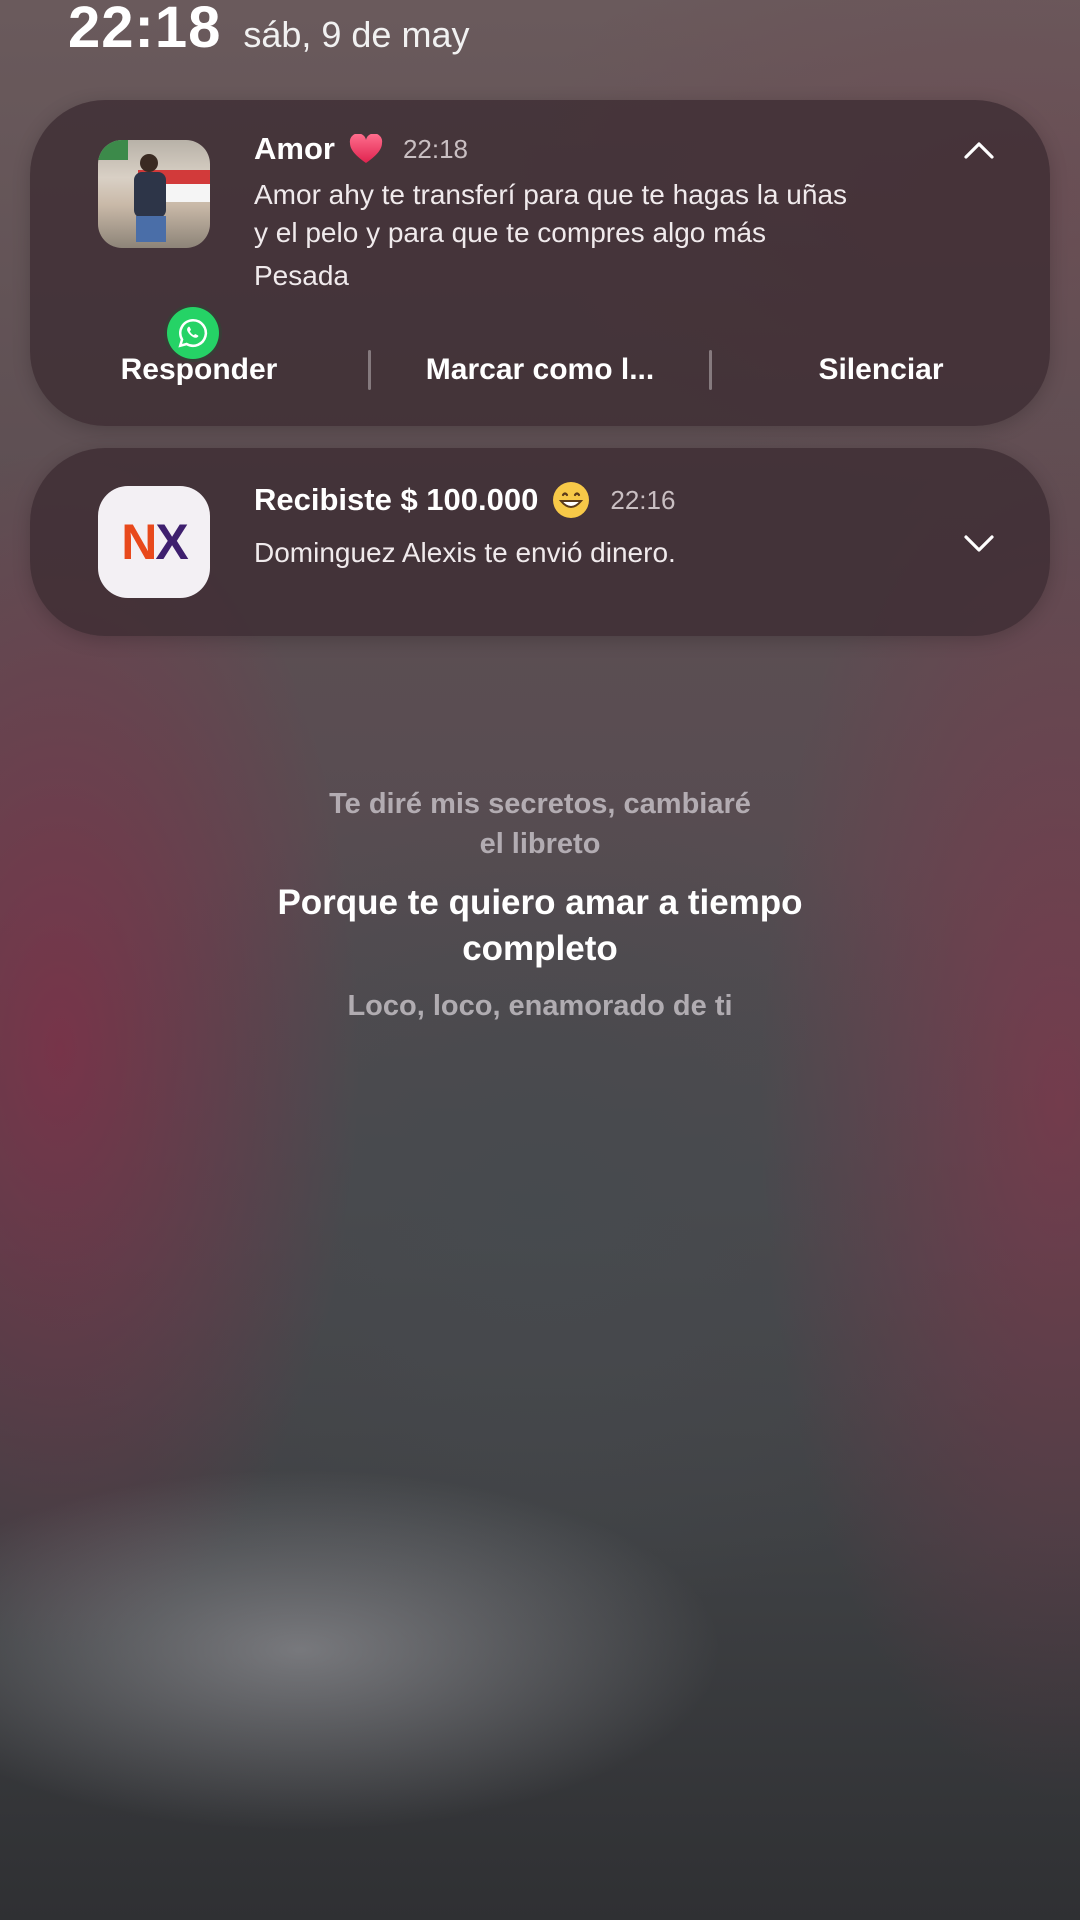 Image resolution: width=1080 pixels, height=1920 pixels. Describe the element at coordinates (171, 542) in the screenshot. I see `nx-logo-x: X` at that location.